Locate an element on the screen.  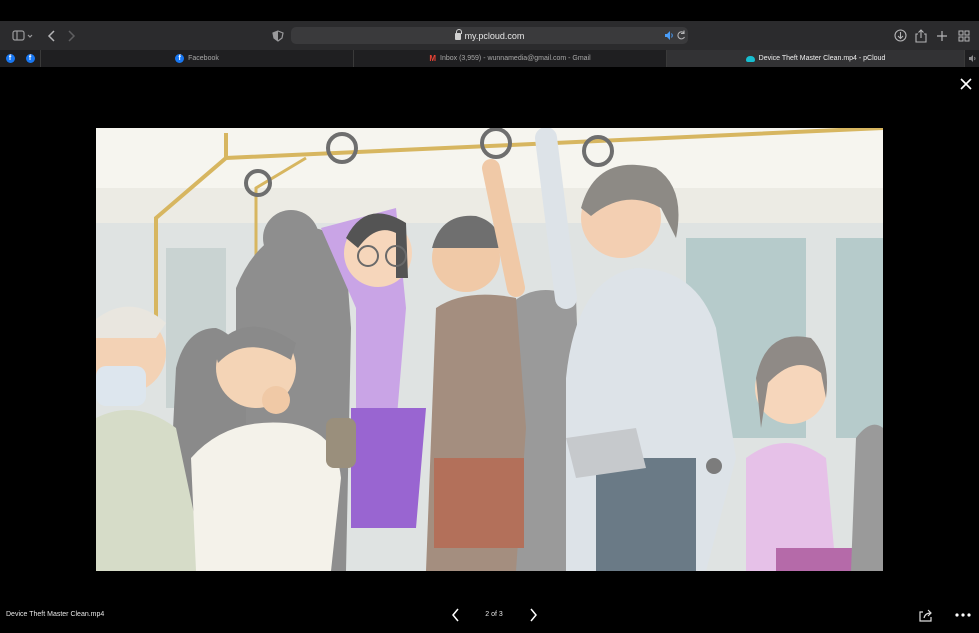
sidebar-toggle-button is located at coordinates (23, 35).